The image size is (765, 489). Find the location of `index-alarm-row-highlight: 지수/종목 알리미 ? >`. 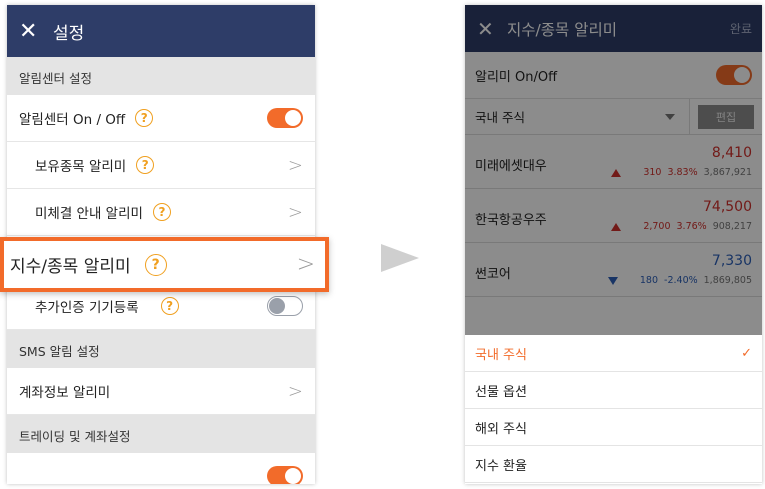

index-alarm-row-highlight: 지수/종목 알리미 ? > is located at coordinates (164, 264).